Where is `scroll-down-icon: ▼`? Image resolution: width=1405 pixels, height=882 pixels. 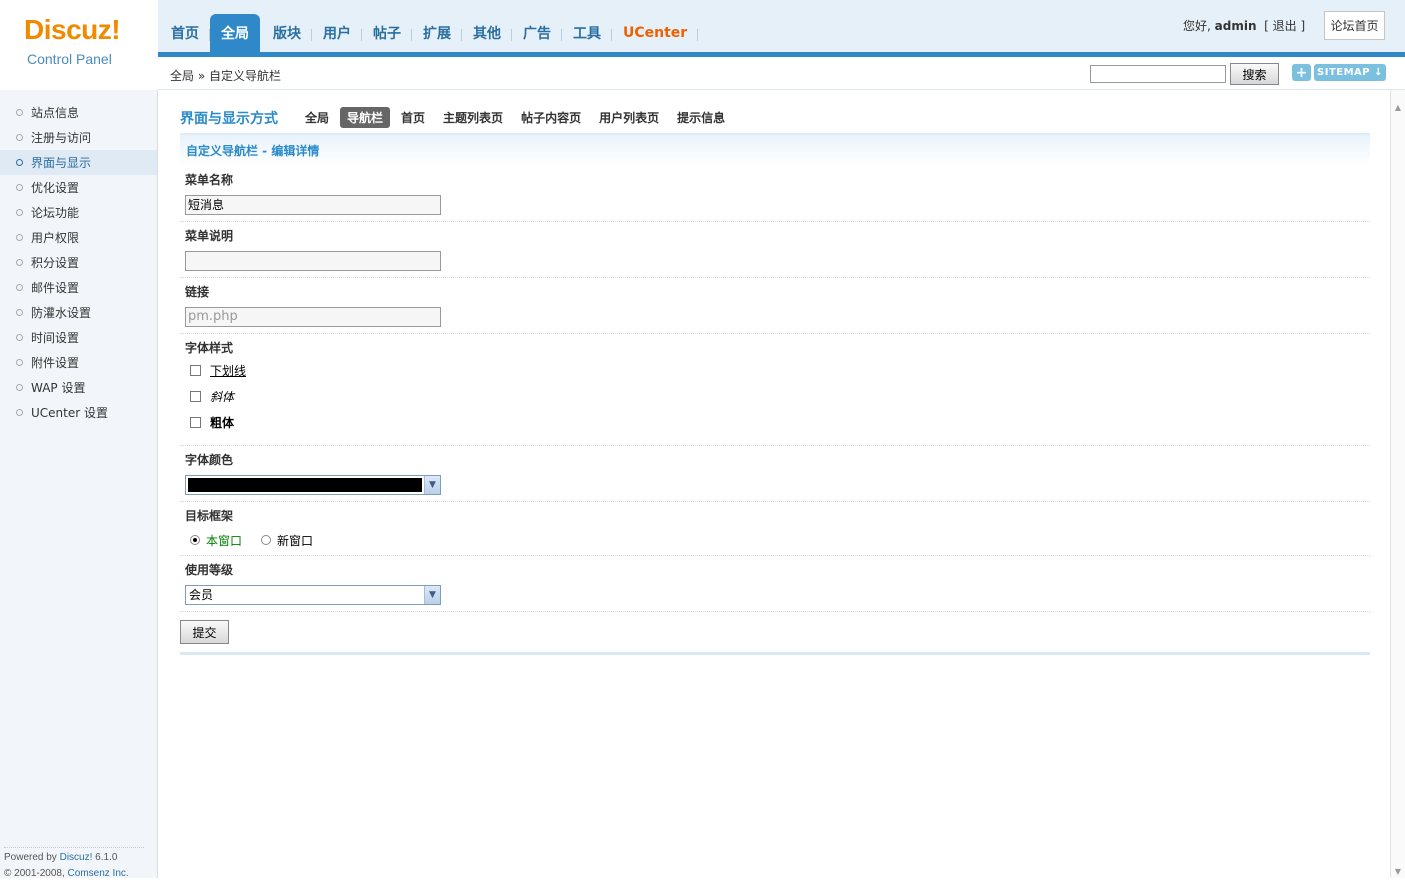 scroll-down-icon: ▼ is located at coordinates (1398, 871).